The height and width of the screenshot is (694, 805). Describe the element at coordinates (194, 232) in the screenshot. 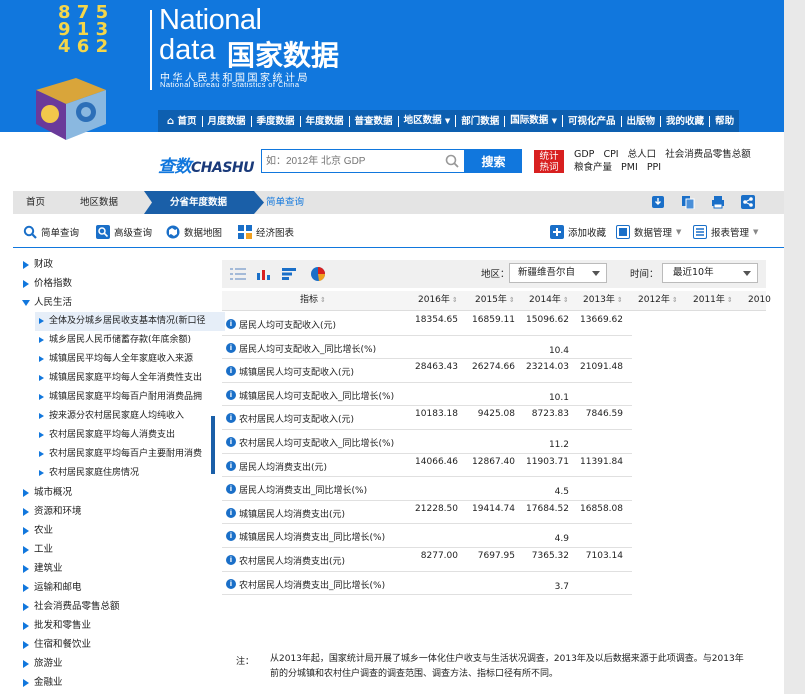

I see `data-map-button: 数据地图` at that location.